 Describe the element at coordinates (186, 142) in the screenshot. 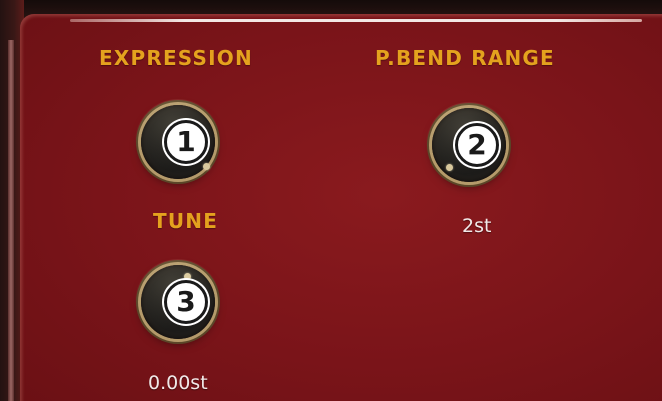

I see `callout-badge-1: 1` at that location.